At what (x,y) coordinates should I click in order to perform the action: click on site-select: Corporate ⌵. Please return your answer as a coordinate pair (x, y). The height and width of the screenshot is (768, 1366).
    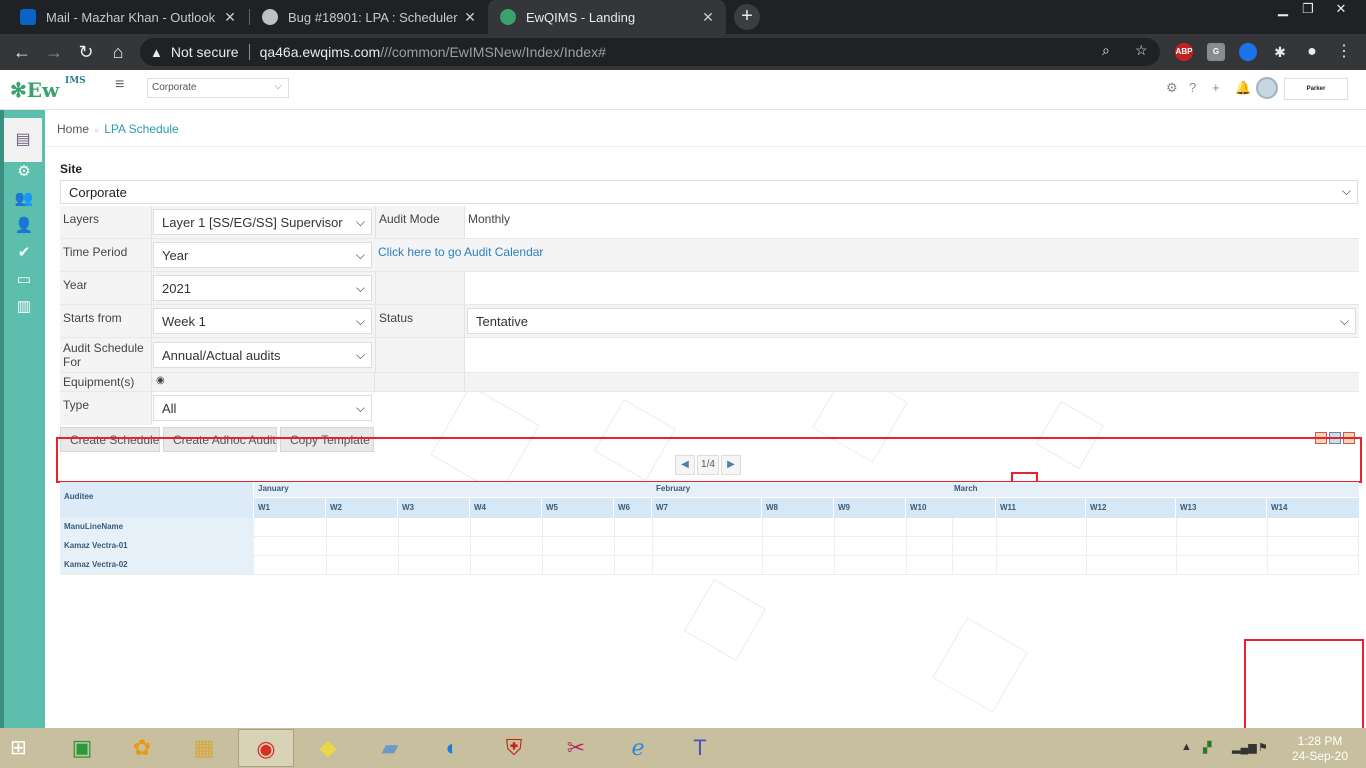
    Looking at the image, I should click on (709, 192).